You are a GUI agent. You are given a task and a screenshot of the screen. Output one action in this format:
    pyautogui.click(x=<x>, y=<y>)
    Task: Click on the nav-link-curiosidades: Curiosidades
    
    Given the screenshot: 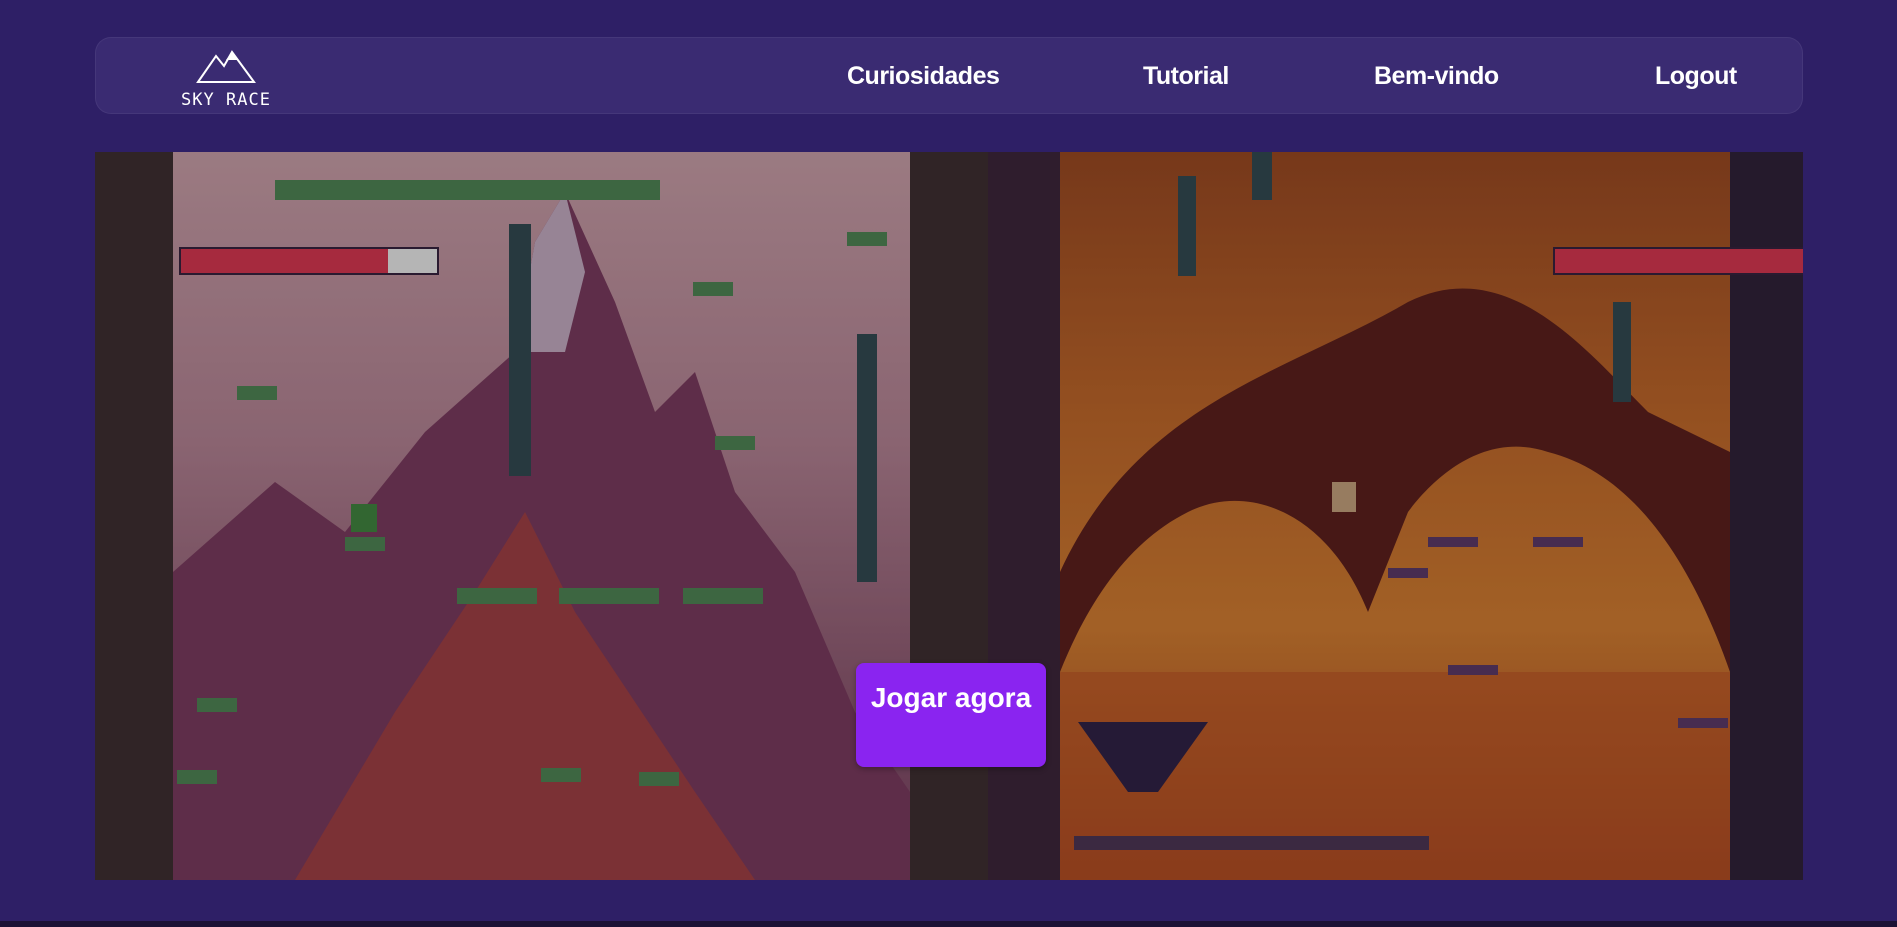 What is the action you would take?
    pyautogui.click(x=923, y=76)
    